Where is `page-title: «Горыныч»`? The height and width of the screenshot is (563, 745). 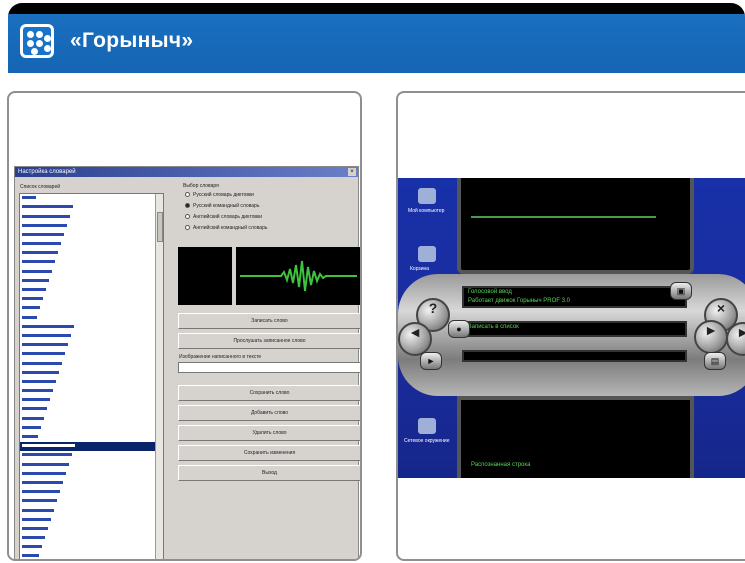
page-title: «Горыныч» is located at coordinates (132, 40).